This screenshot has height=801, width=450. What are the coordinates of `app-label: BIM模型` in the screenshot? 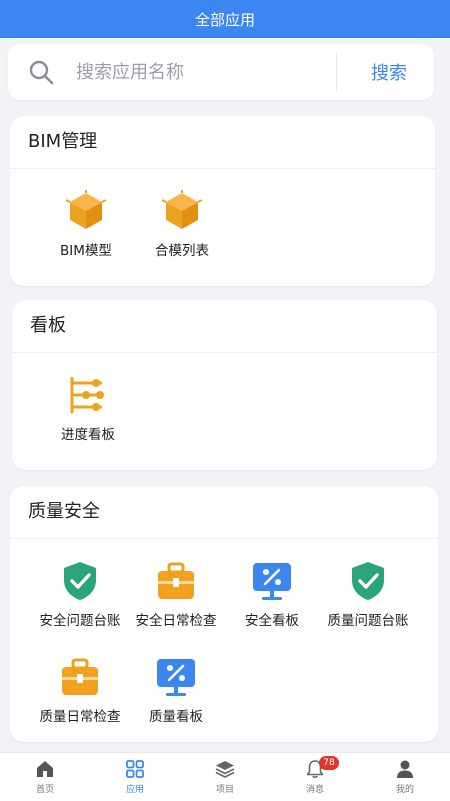 It's located at (86, 251).